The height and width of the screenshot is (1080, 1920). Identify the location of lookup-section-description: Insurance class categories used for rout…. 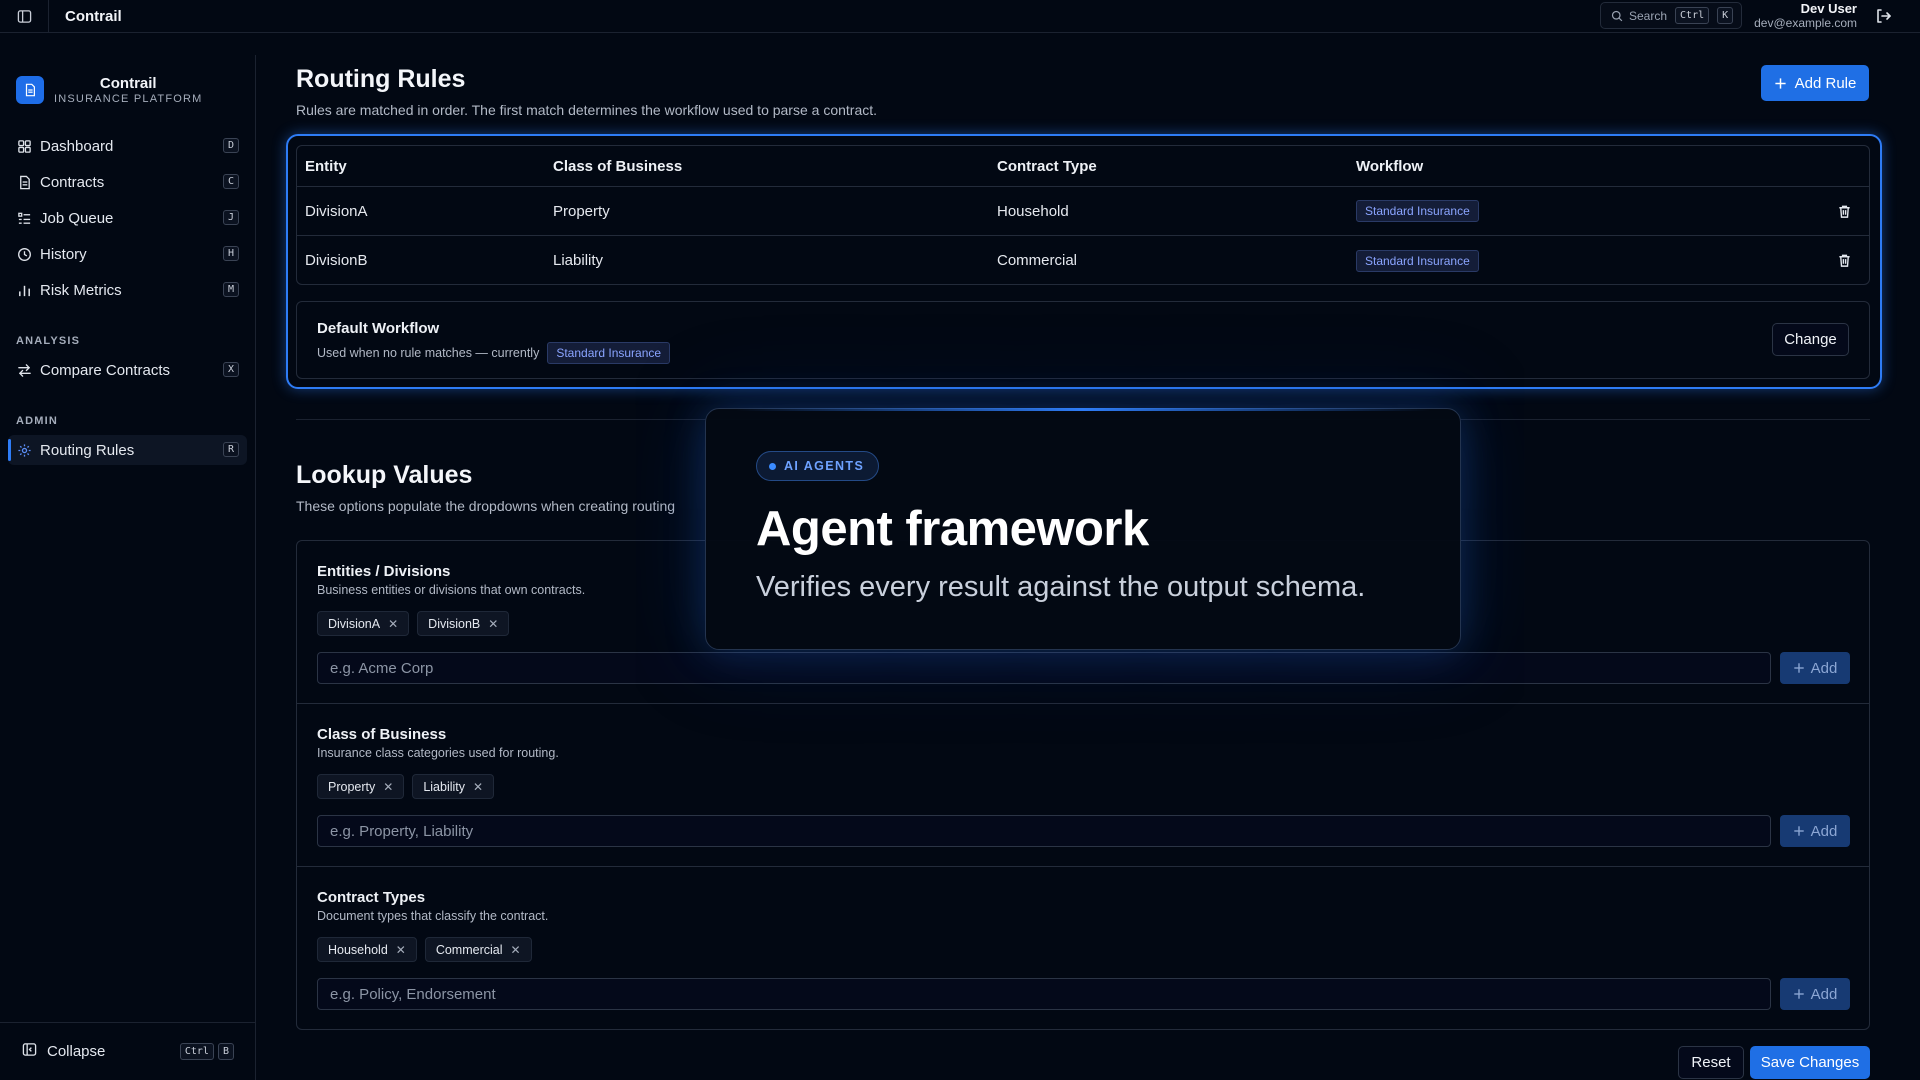
(438, 753).